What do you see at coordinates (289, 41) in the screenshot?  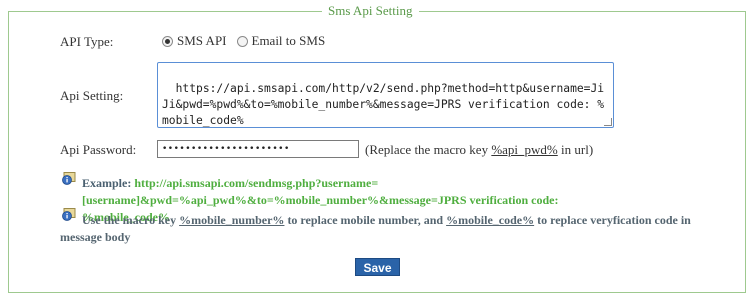 I see `email-to-sms-radio-label: Email to SMS` at bounding box center [289, 41].